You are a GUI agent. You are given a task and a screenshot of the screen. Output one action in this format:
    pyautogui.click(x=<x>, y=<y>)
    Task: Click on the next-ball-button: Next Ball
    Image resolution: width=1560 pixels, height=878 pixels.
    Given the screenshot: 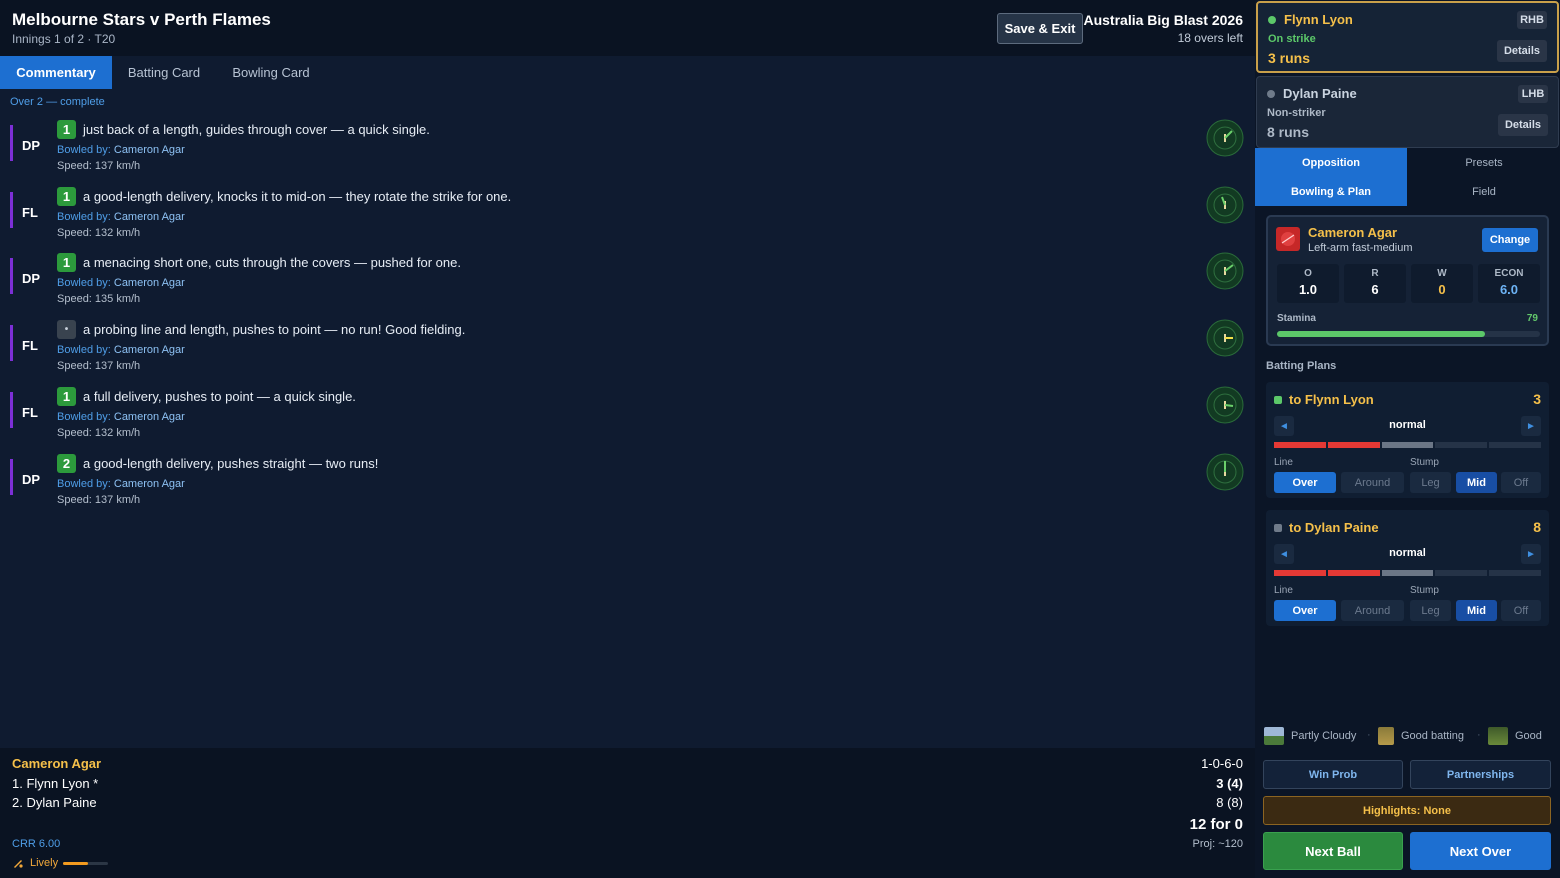 What is the action you would take?
    pyautogui.click(x=1333, y=851)
    